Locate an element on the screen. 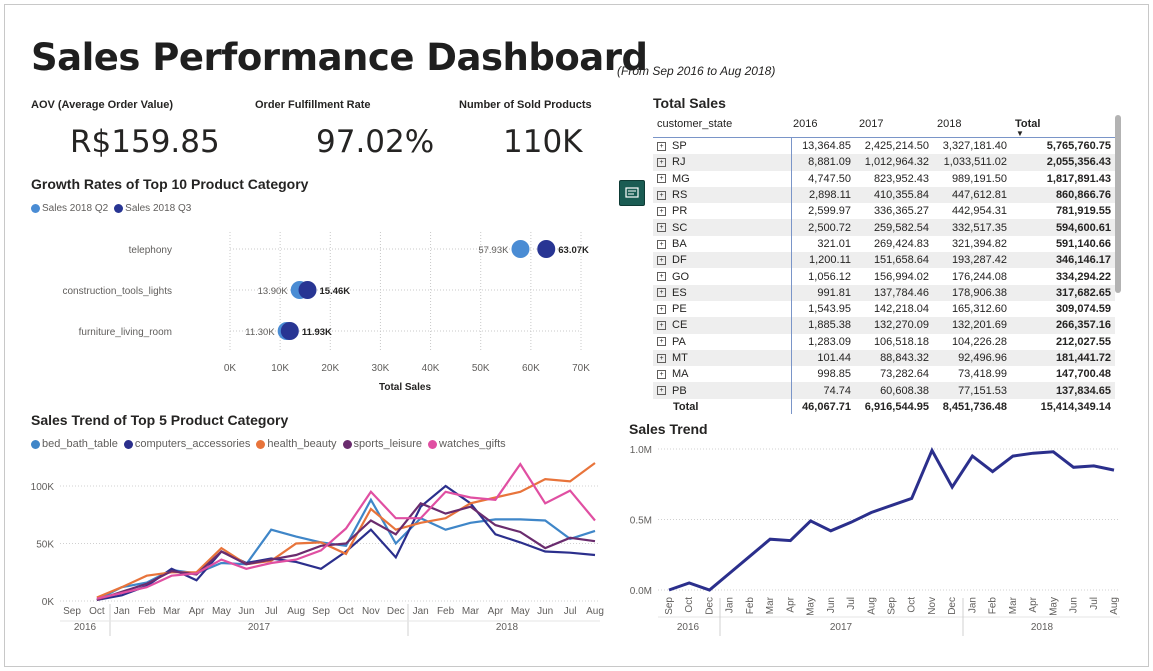 This screenshot has width=1153, height=671. column-header-2016: 2016 is located at coordinates (822, 124).